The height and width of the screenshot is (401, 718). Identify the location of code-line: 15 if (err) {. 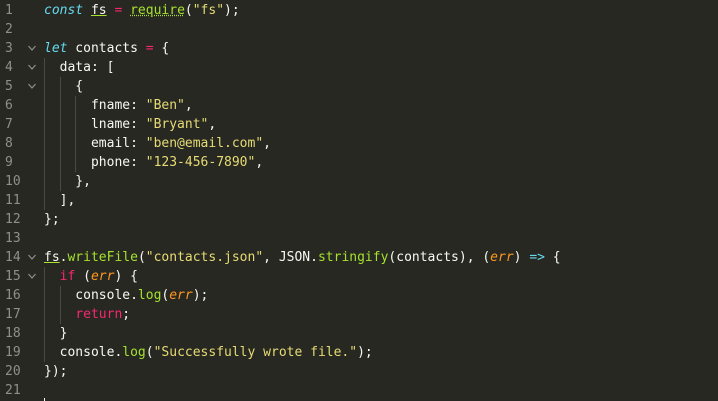
(359, 276).